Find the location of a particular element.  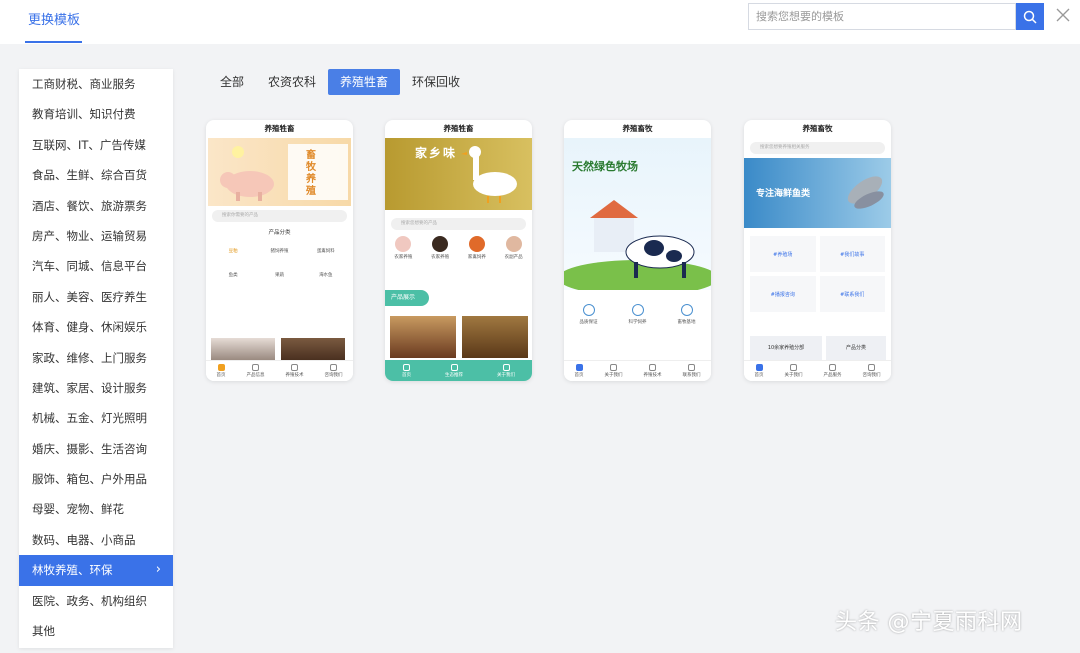

icon-label: 家禽饲养 is located at coordinates (476, 257).